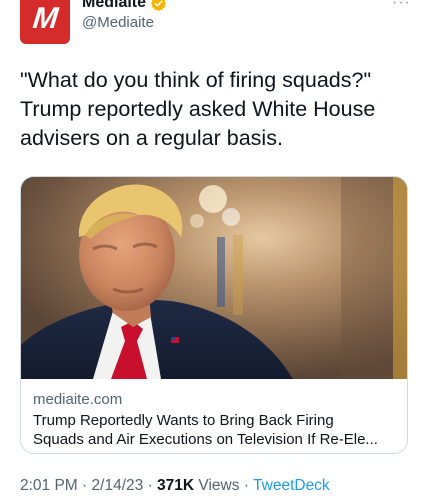 This screenshot has width=427, height=500. Describe the element at coordinates (78, 399) in the screenshot. I see `card-domain: mediaite.com` at that location.